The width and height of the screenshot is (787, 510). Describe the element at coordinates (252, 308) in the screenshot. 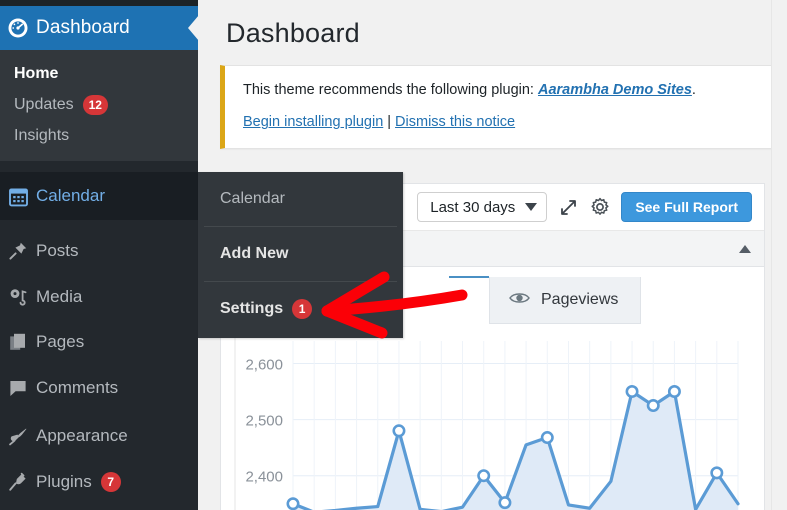

I see `flyout-item-settings-label: Settings` at that location.